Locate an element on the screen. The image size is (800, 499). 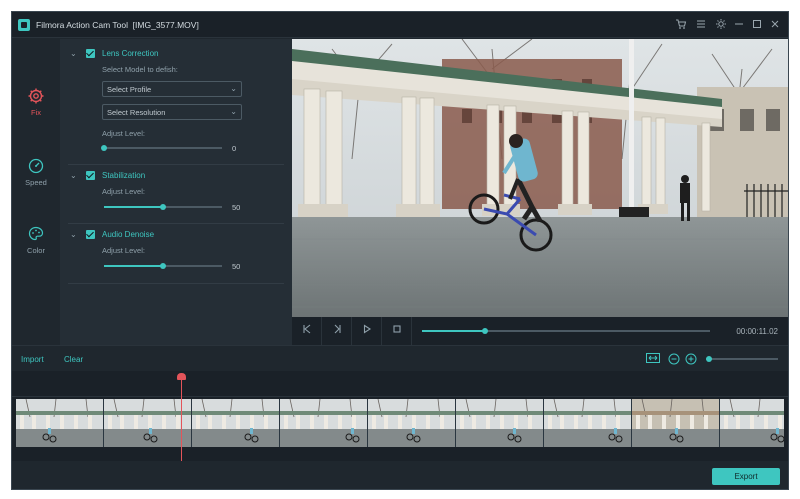
lens-level-slider is located at coordinates (161, 148).